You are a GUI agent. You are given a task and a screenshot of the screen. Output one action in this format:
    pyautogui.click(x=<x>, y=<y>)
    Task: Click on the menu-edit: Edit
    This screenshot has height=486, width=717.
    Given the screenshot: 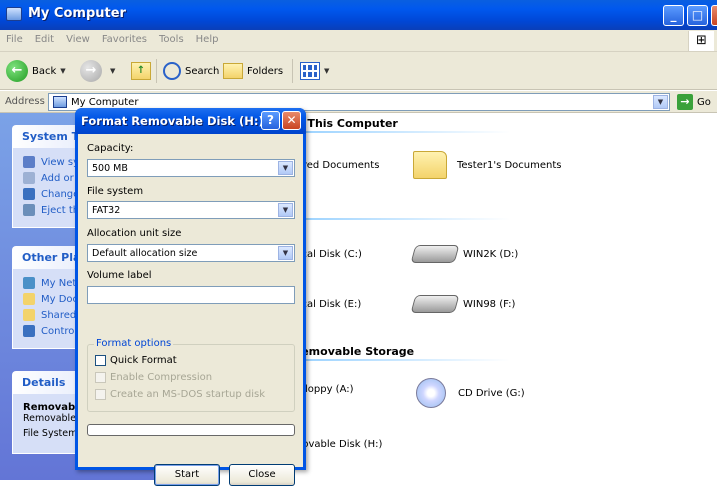 What is the action you would take?
    pyautogui.click(x=44, y=39)
    